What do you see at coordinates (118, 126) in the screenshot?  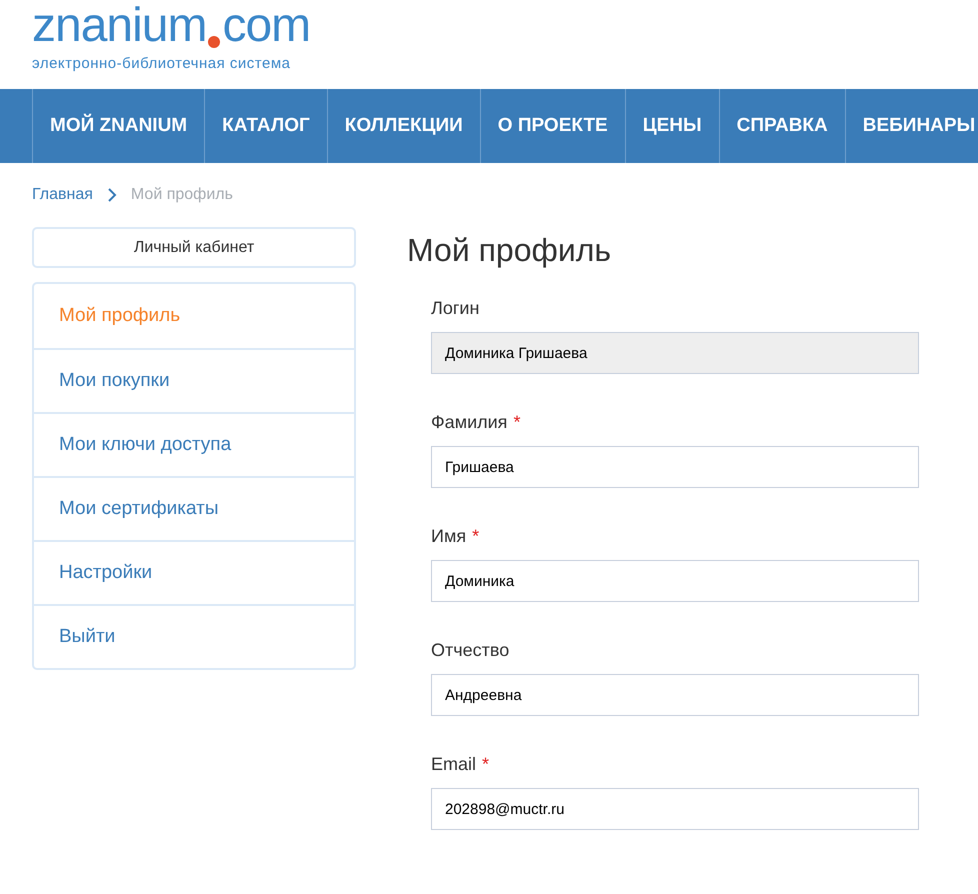 I see `nav-link: МОЙ ZNANIUM` at bounding box center [118, 126].